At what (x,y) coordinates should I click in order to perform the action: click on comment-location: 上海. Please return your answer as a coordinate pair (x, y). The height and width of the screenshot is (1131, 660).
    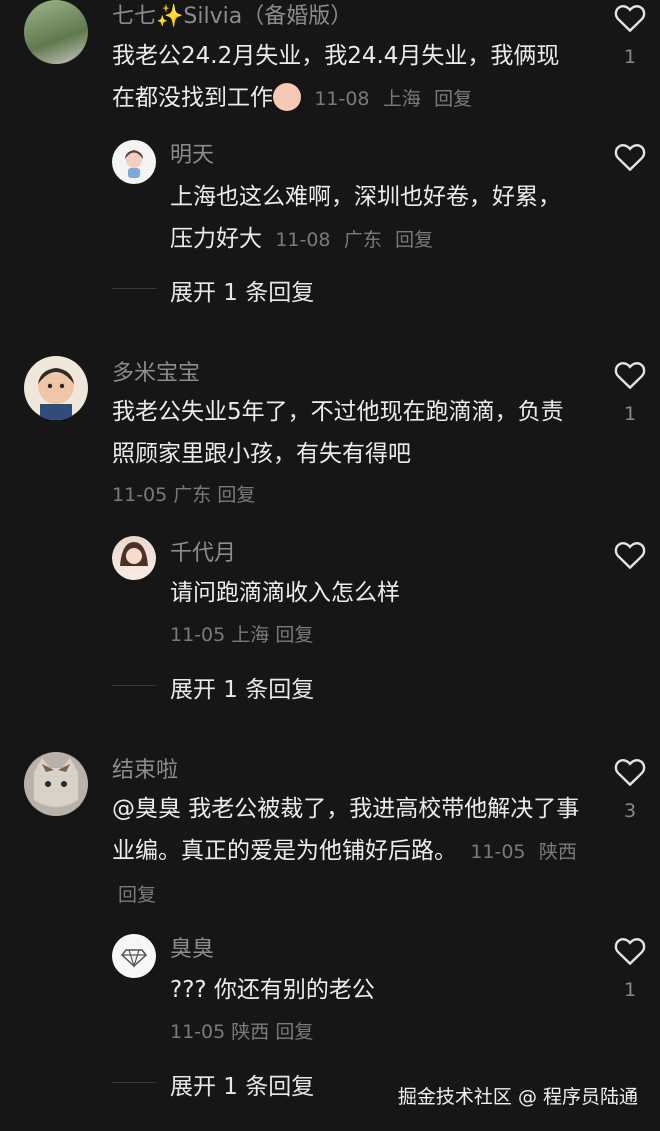
    Looking at the image, I should click on (401, 99).